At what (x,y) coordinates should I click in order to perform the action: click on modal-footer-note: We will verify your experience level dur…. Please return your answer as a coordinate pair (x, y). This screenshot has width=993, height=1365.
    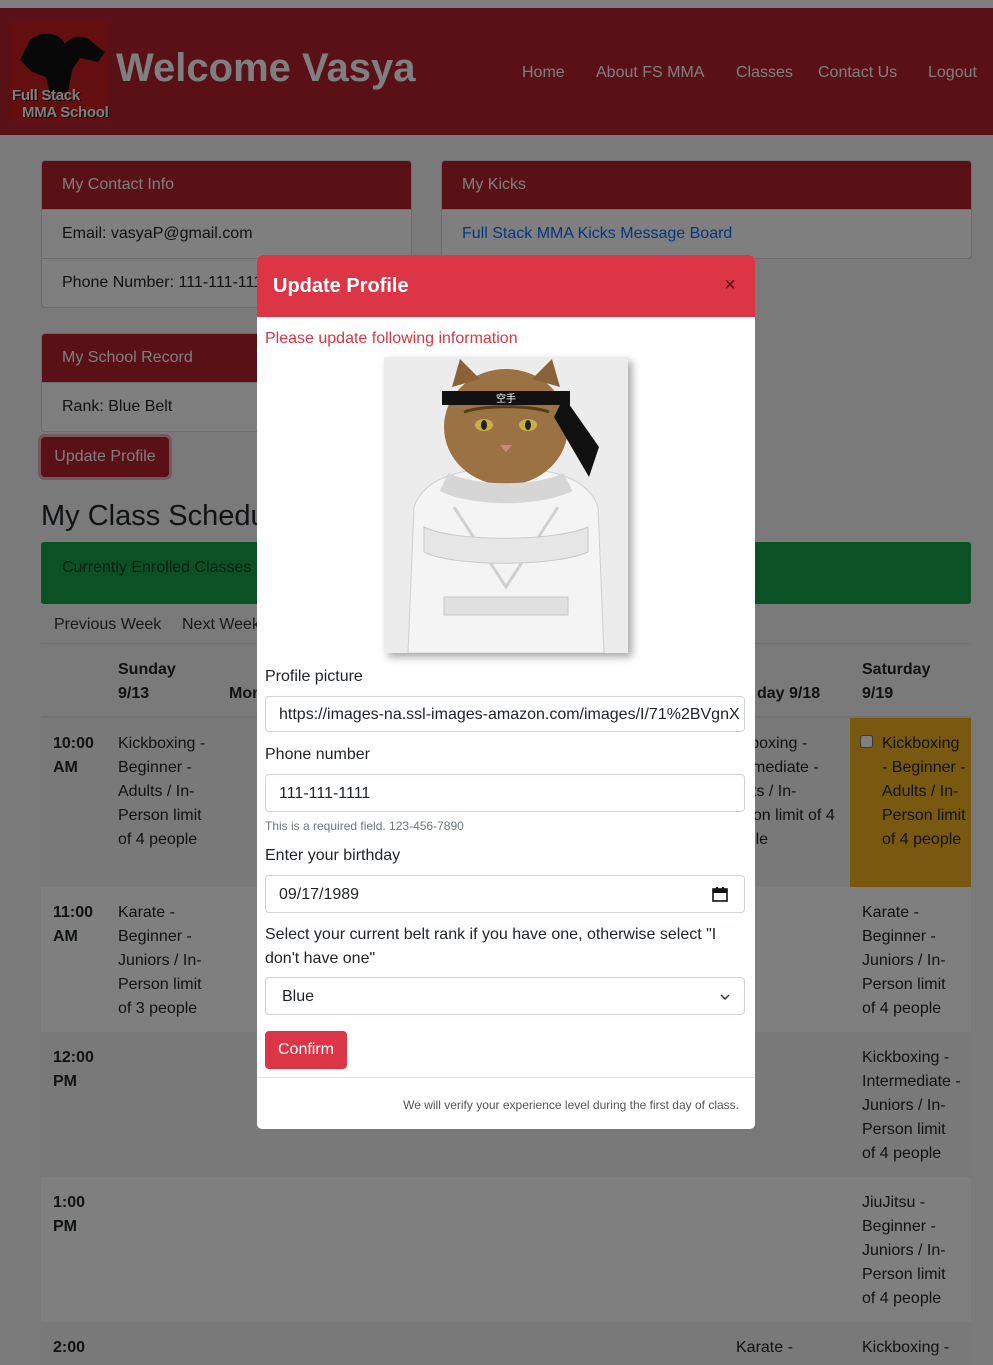
    Looking at the image, I should click on (571, 1105).